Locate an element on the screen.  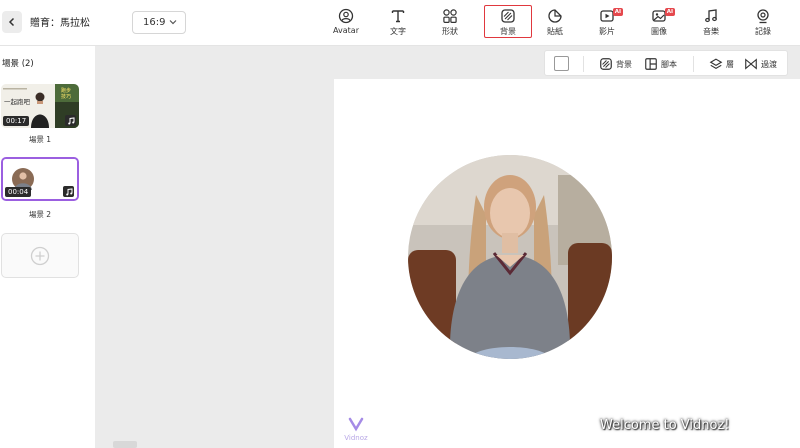
timeline-handle is located at coordinates (125, 444).